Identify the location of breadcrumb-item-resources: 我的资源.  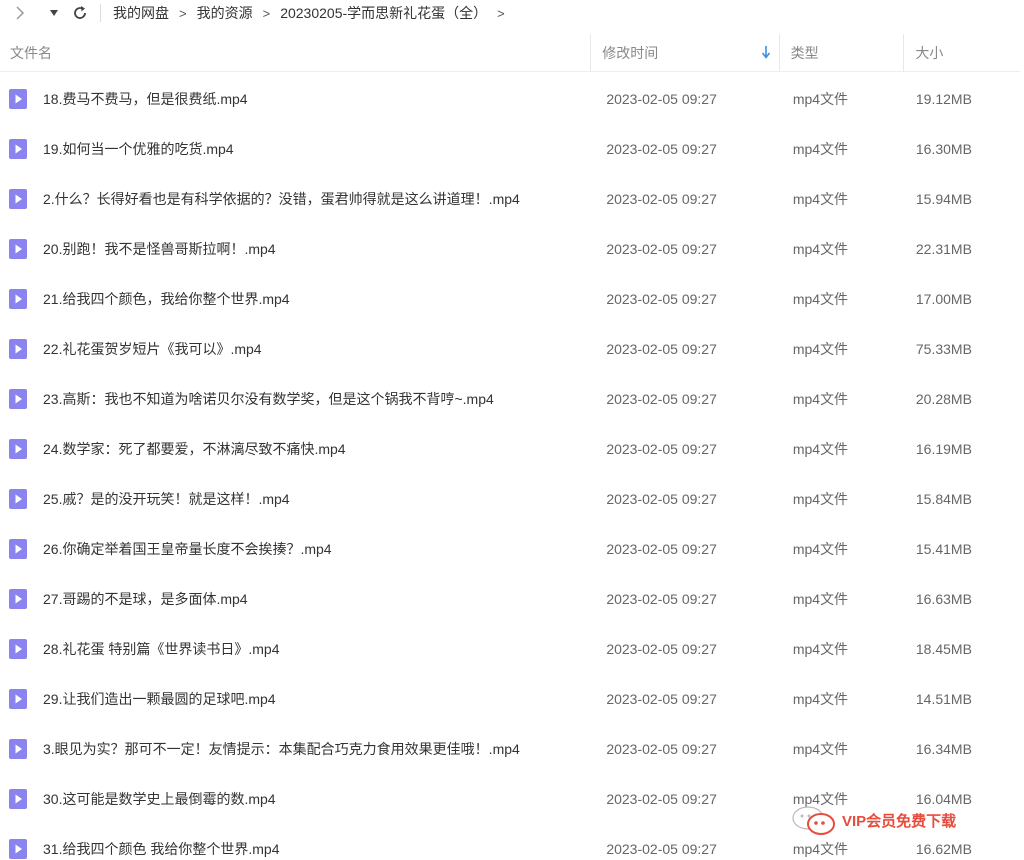
(225, 13).